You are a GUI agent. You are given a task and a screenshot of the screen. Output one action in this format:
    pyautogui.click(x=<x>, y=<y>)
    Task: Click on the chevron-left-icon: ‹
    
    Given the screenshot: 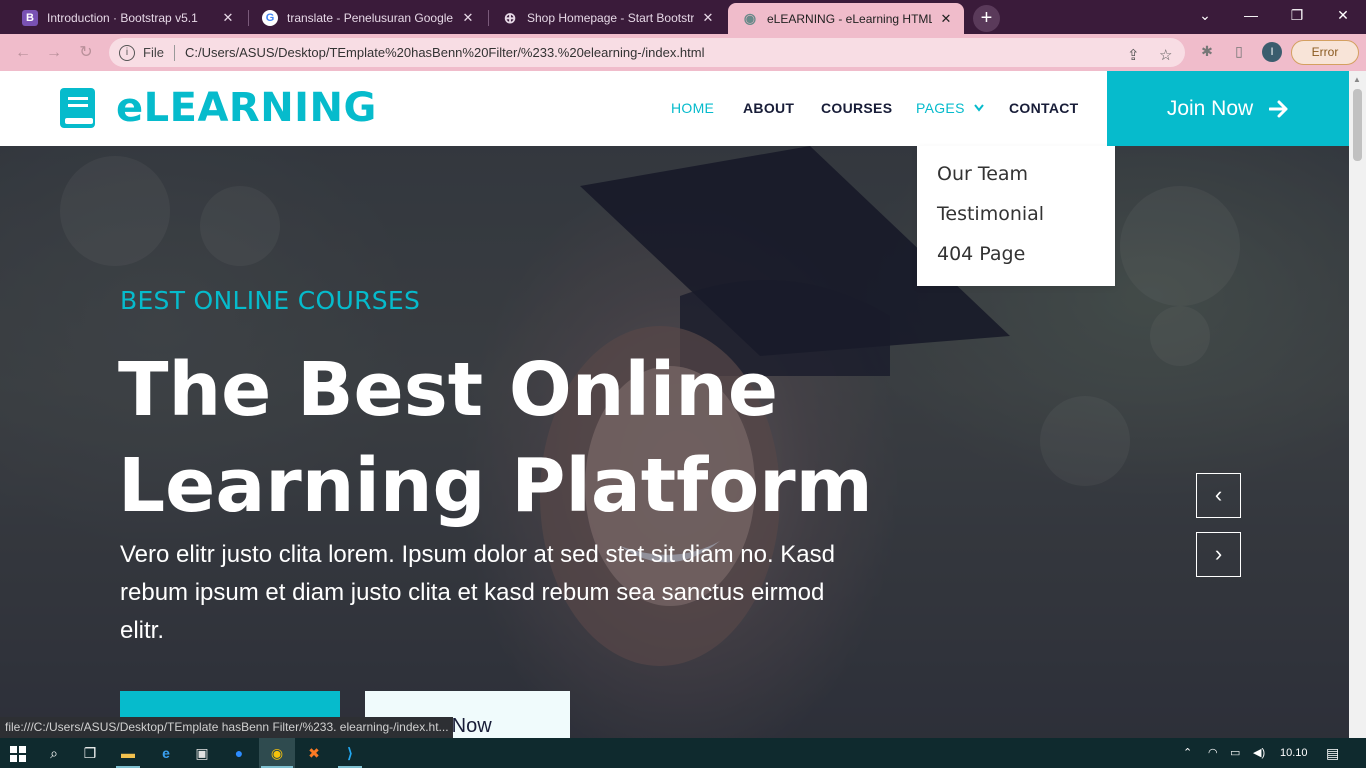 What is the action you would take?
    pyautogui.click(x=1218, y=494)
    